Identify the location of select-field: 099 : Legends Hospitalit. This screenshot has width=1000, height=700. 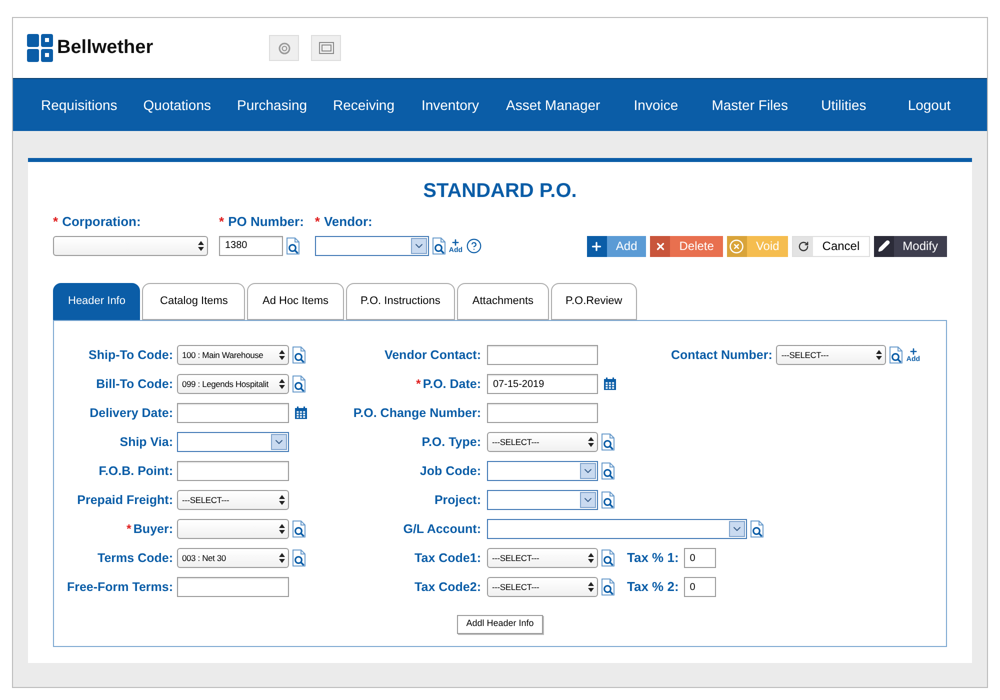
(233, 384).